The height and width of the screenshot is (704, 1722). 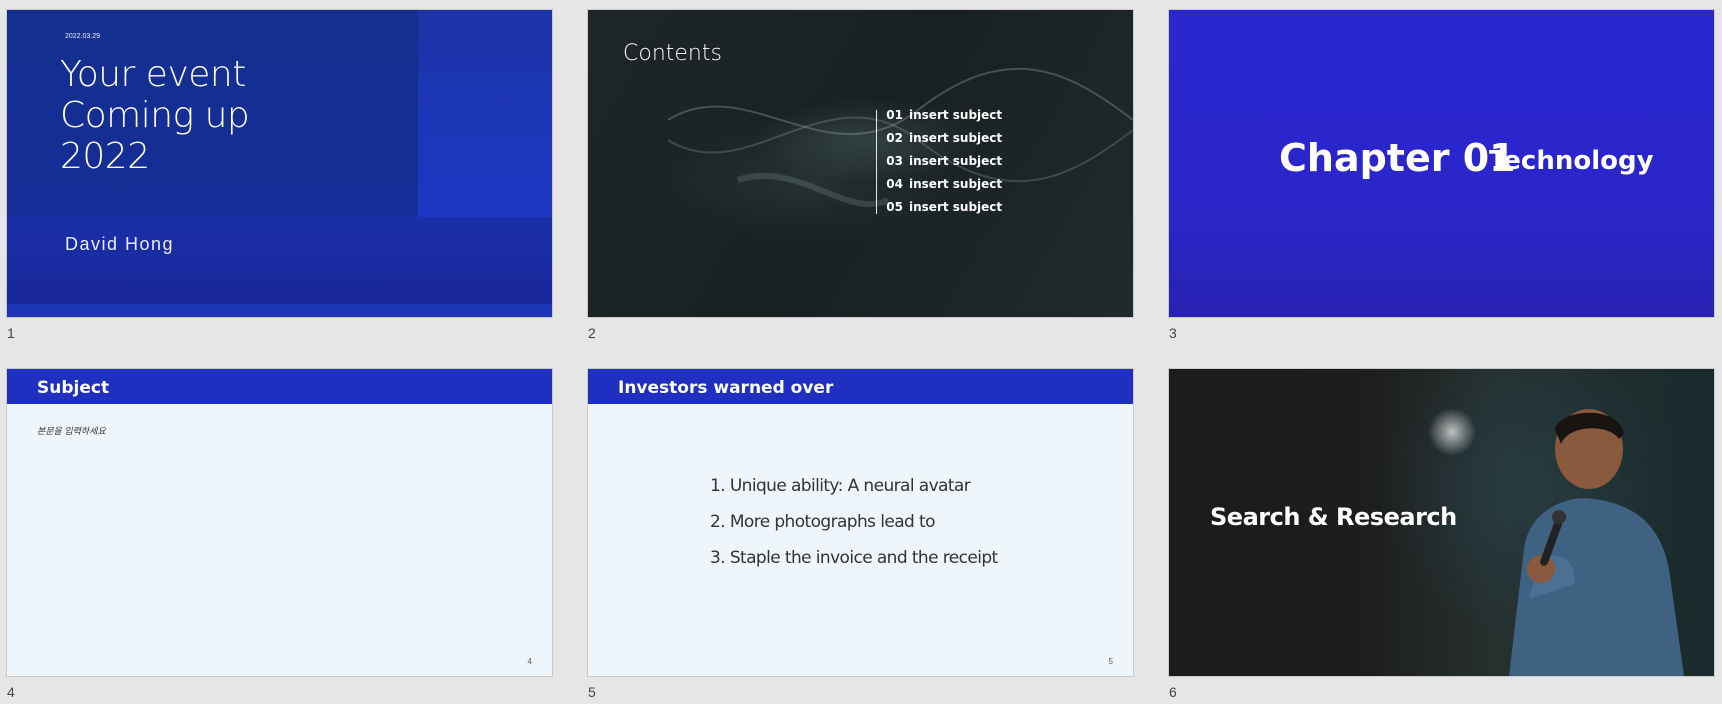 What do you see at coordinates (153, 74) in the screenshot?
I see `title-line: Your event` at bounding box center [153, 74].